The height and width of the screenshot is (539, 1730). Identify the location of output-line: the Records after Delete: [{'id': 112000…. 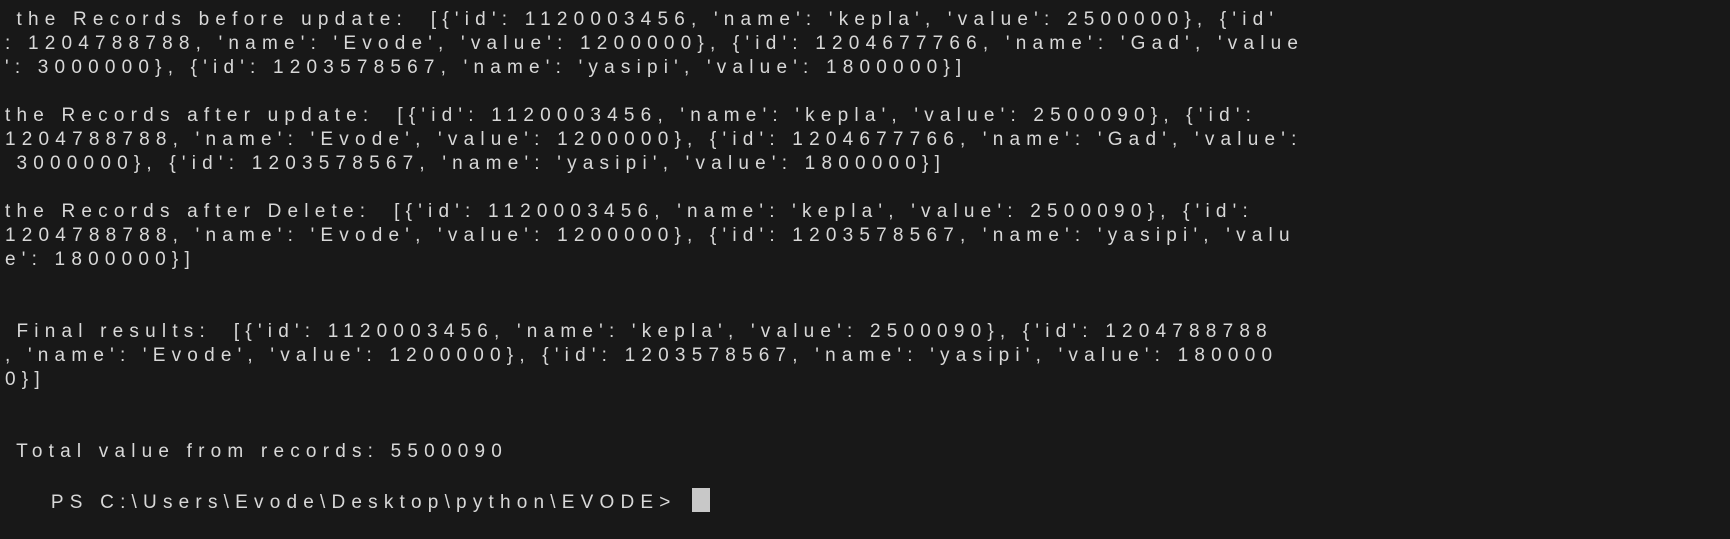
(629, 211).